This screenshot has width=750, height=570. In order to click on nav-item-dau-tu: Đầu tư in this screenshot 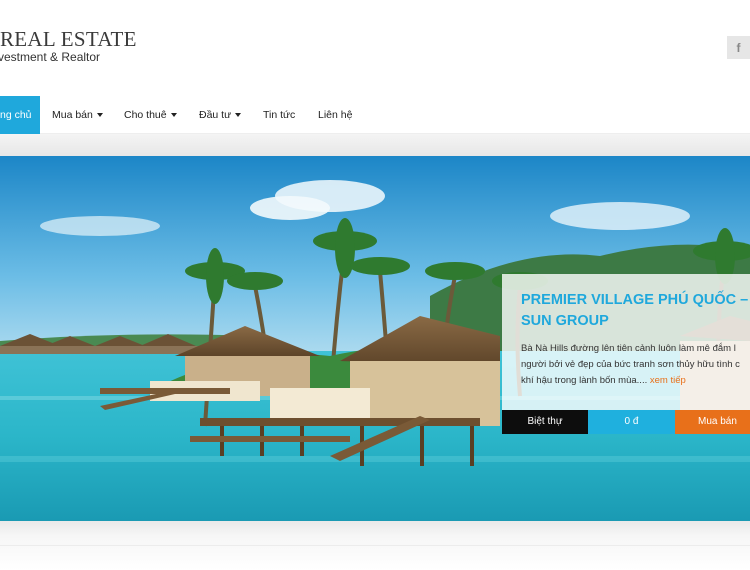, I will do `click(220, 115)`.